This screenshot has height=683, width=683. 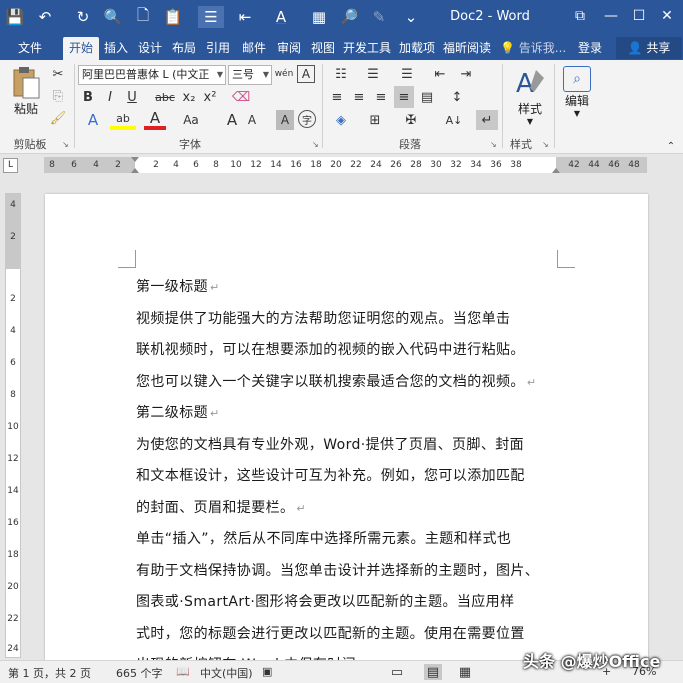 I want to click on read-mode-icon: ▭, so click(x=397, y=672).